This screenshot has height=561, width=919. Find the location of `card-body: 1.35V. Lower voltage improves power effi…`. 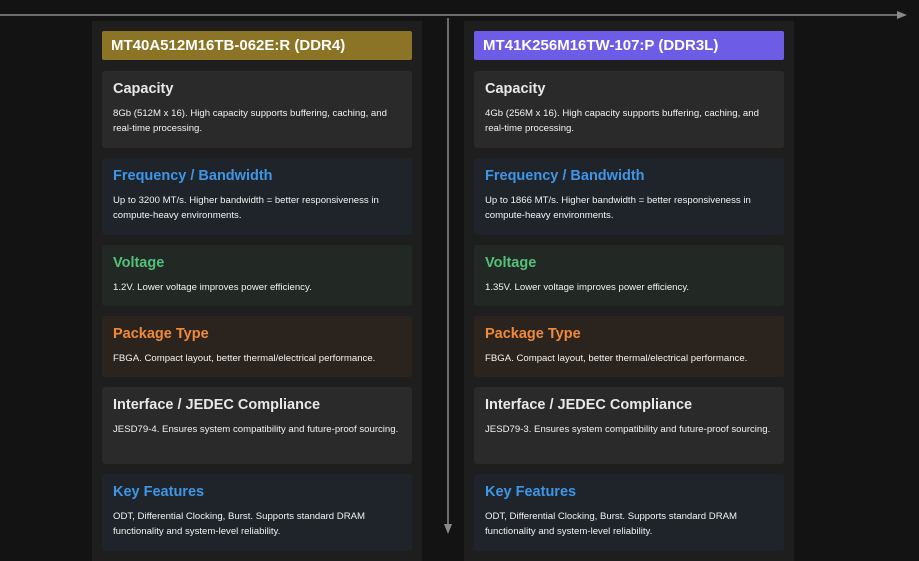

card-body: 1.35V. Lower voltage improves power effi… is located at coordinates (587, 287).